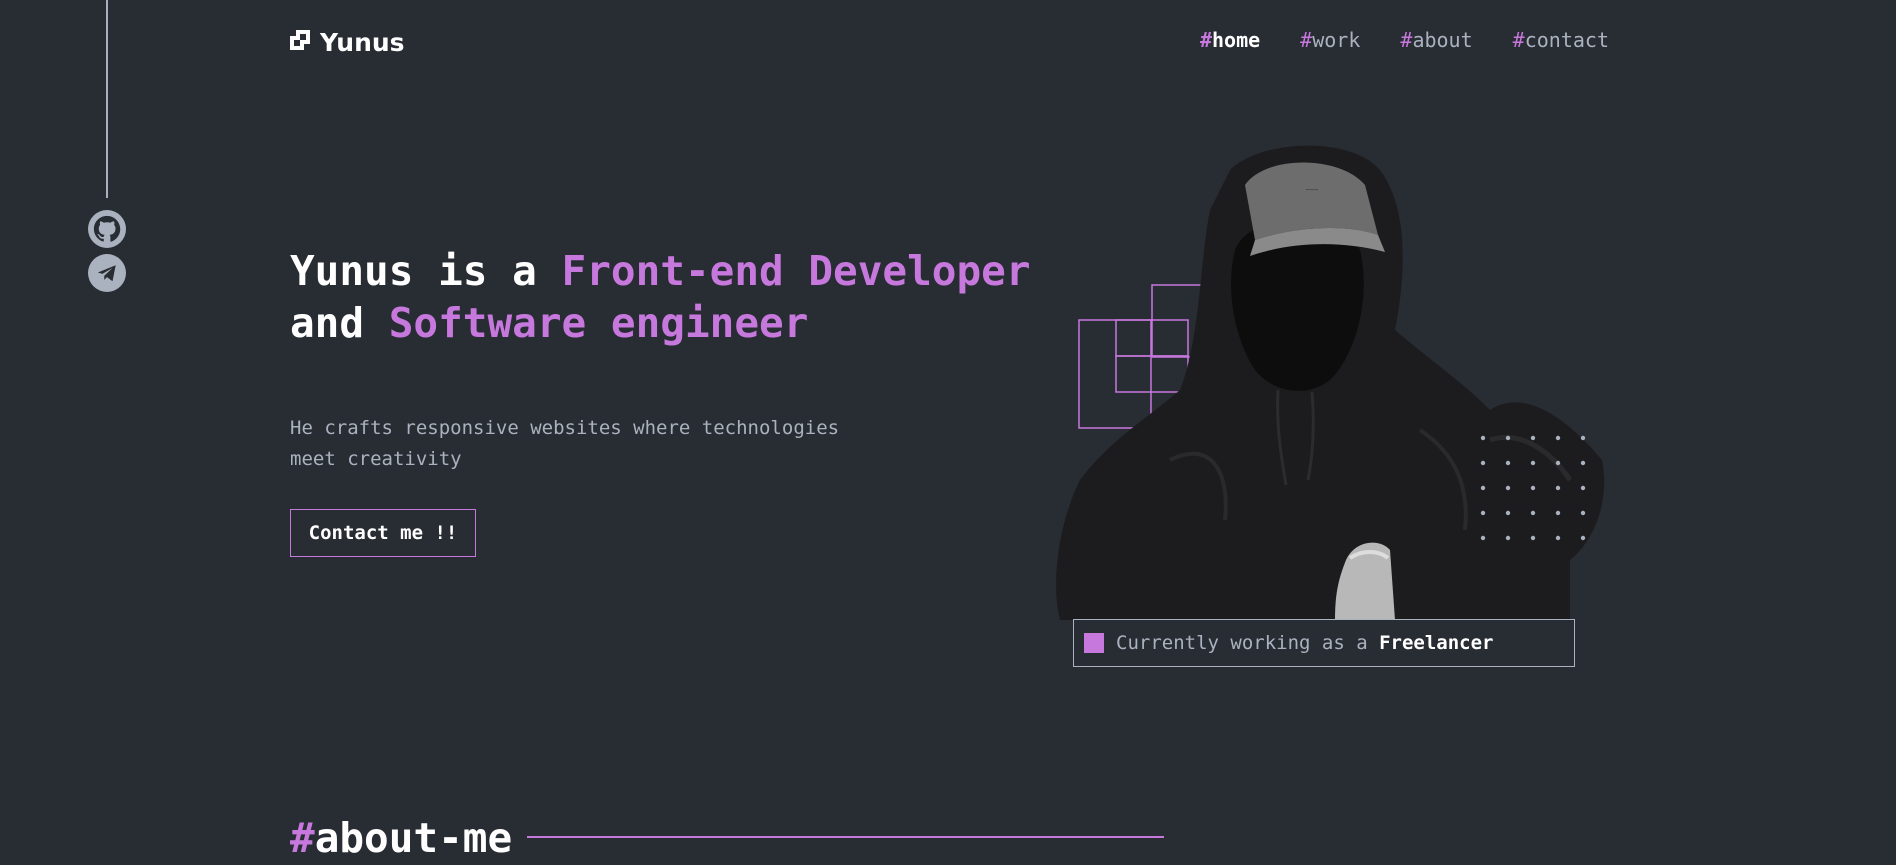  I want to click on status-badge: Currently working as a Freelancer, so click(1324, 643).